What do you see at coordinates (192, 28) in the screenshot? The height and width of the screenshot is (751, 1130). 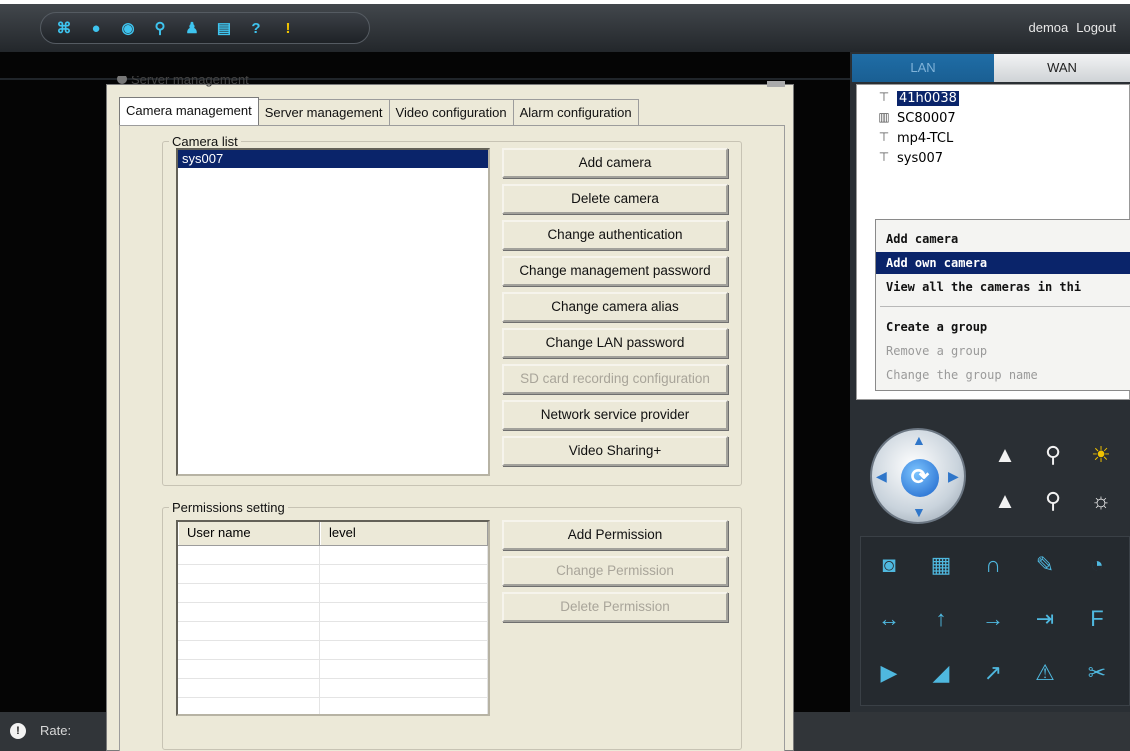 I see `user-icon: ♟` at bounding box center [192, 28].